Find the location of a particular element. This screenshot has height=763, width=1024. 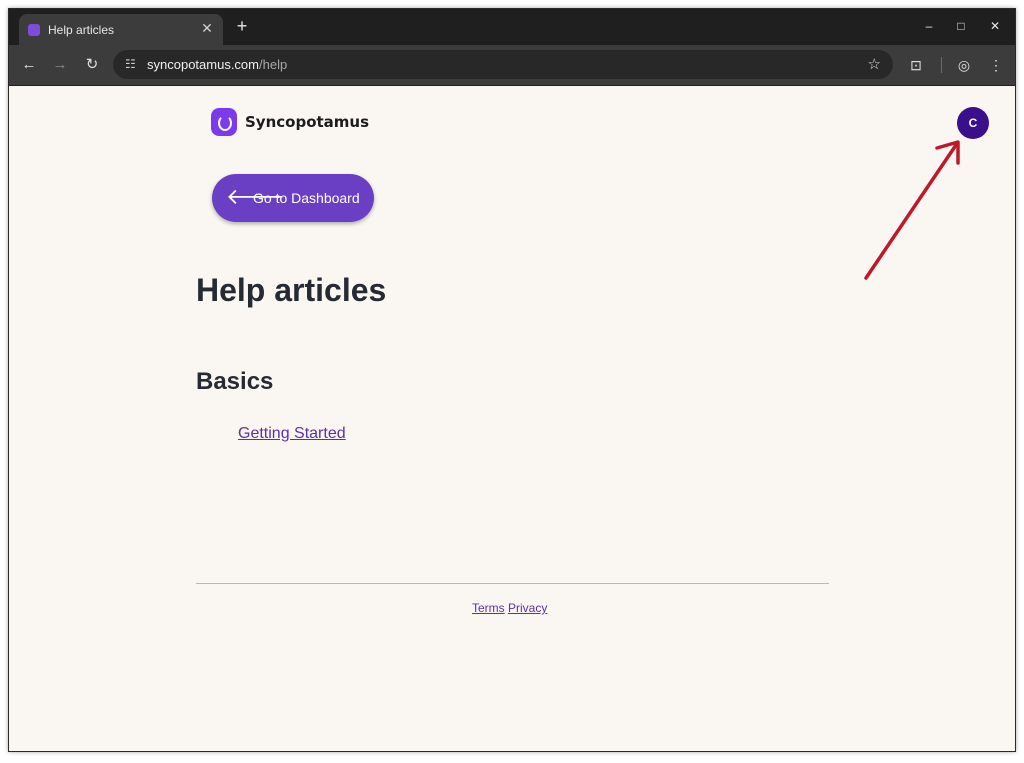

user-avatar: C is located at coordinates (973, 123).